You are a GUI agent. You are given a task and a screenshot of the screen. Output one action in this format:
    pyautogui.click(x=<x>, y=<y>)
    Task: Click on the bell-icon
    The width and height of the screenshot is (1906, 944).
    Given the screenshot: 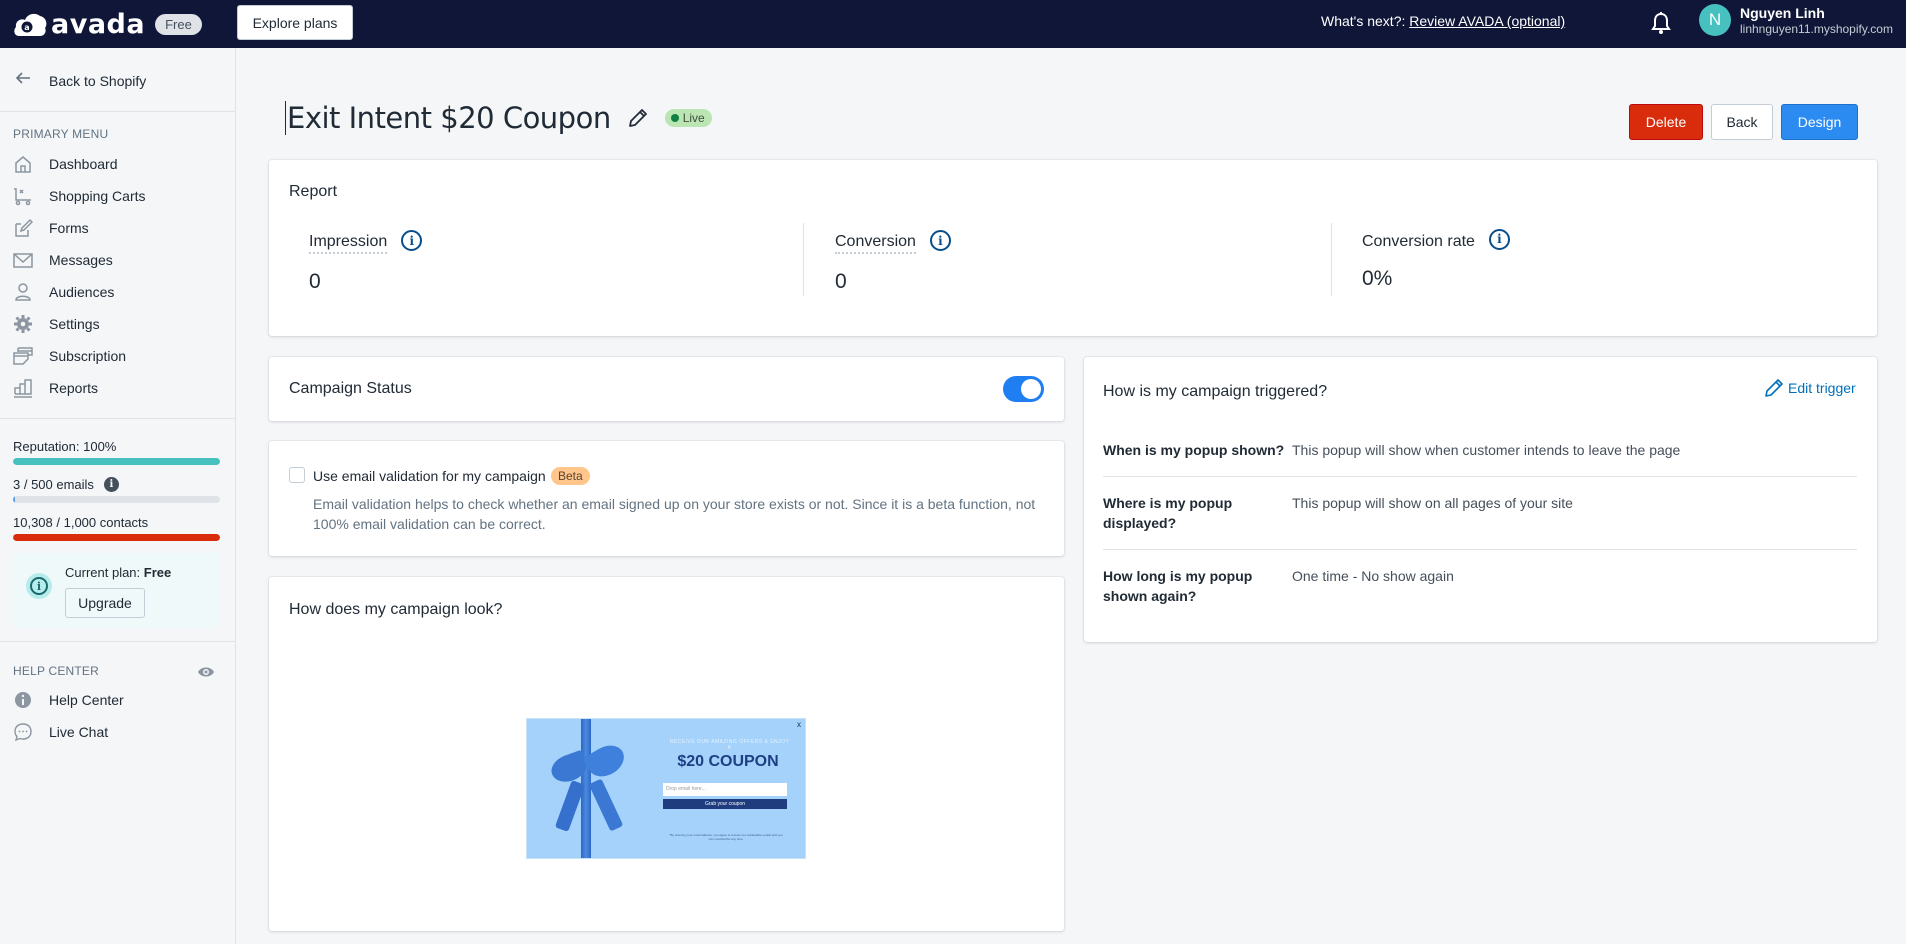 What is the action you would take?
    pyautogui.click(x=1661, y=23)
    